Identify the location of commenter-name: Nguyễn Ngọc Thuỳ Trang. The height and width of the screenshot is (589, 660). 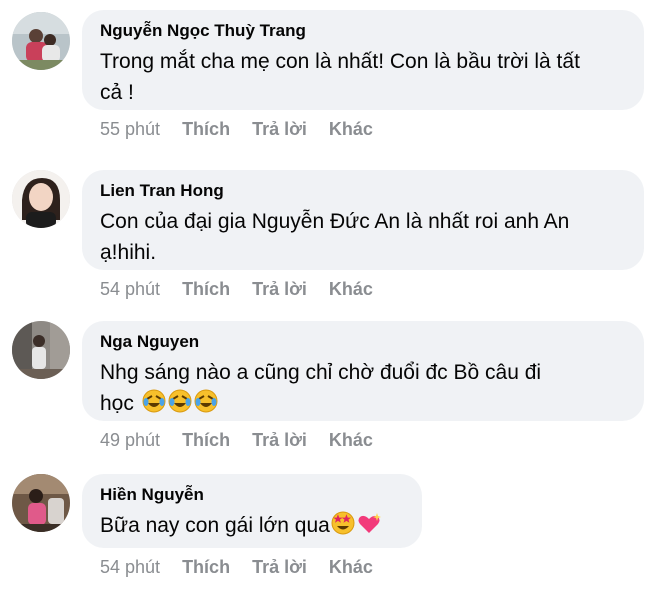
(363, 31).